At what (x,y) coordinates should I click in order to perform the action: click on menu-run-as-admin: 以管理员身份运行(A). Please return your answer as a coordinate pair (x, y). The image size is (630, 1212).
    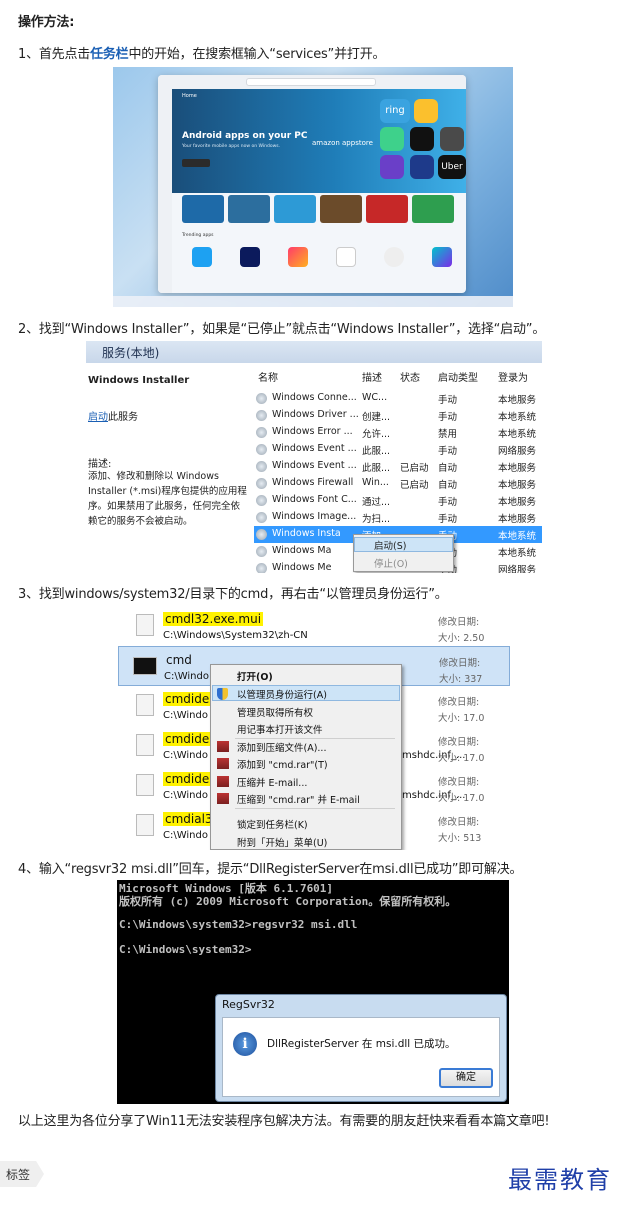
    Looking at the image, I should click on (282, 694).